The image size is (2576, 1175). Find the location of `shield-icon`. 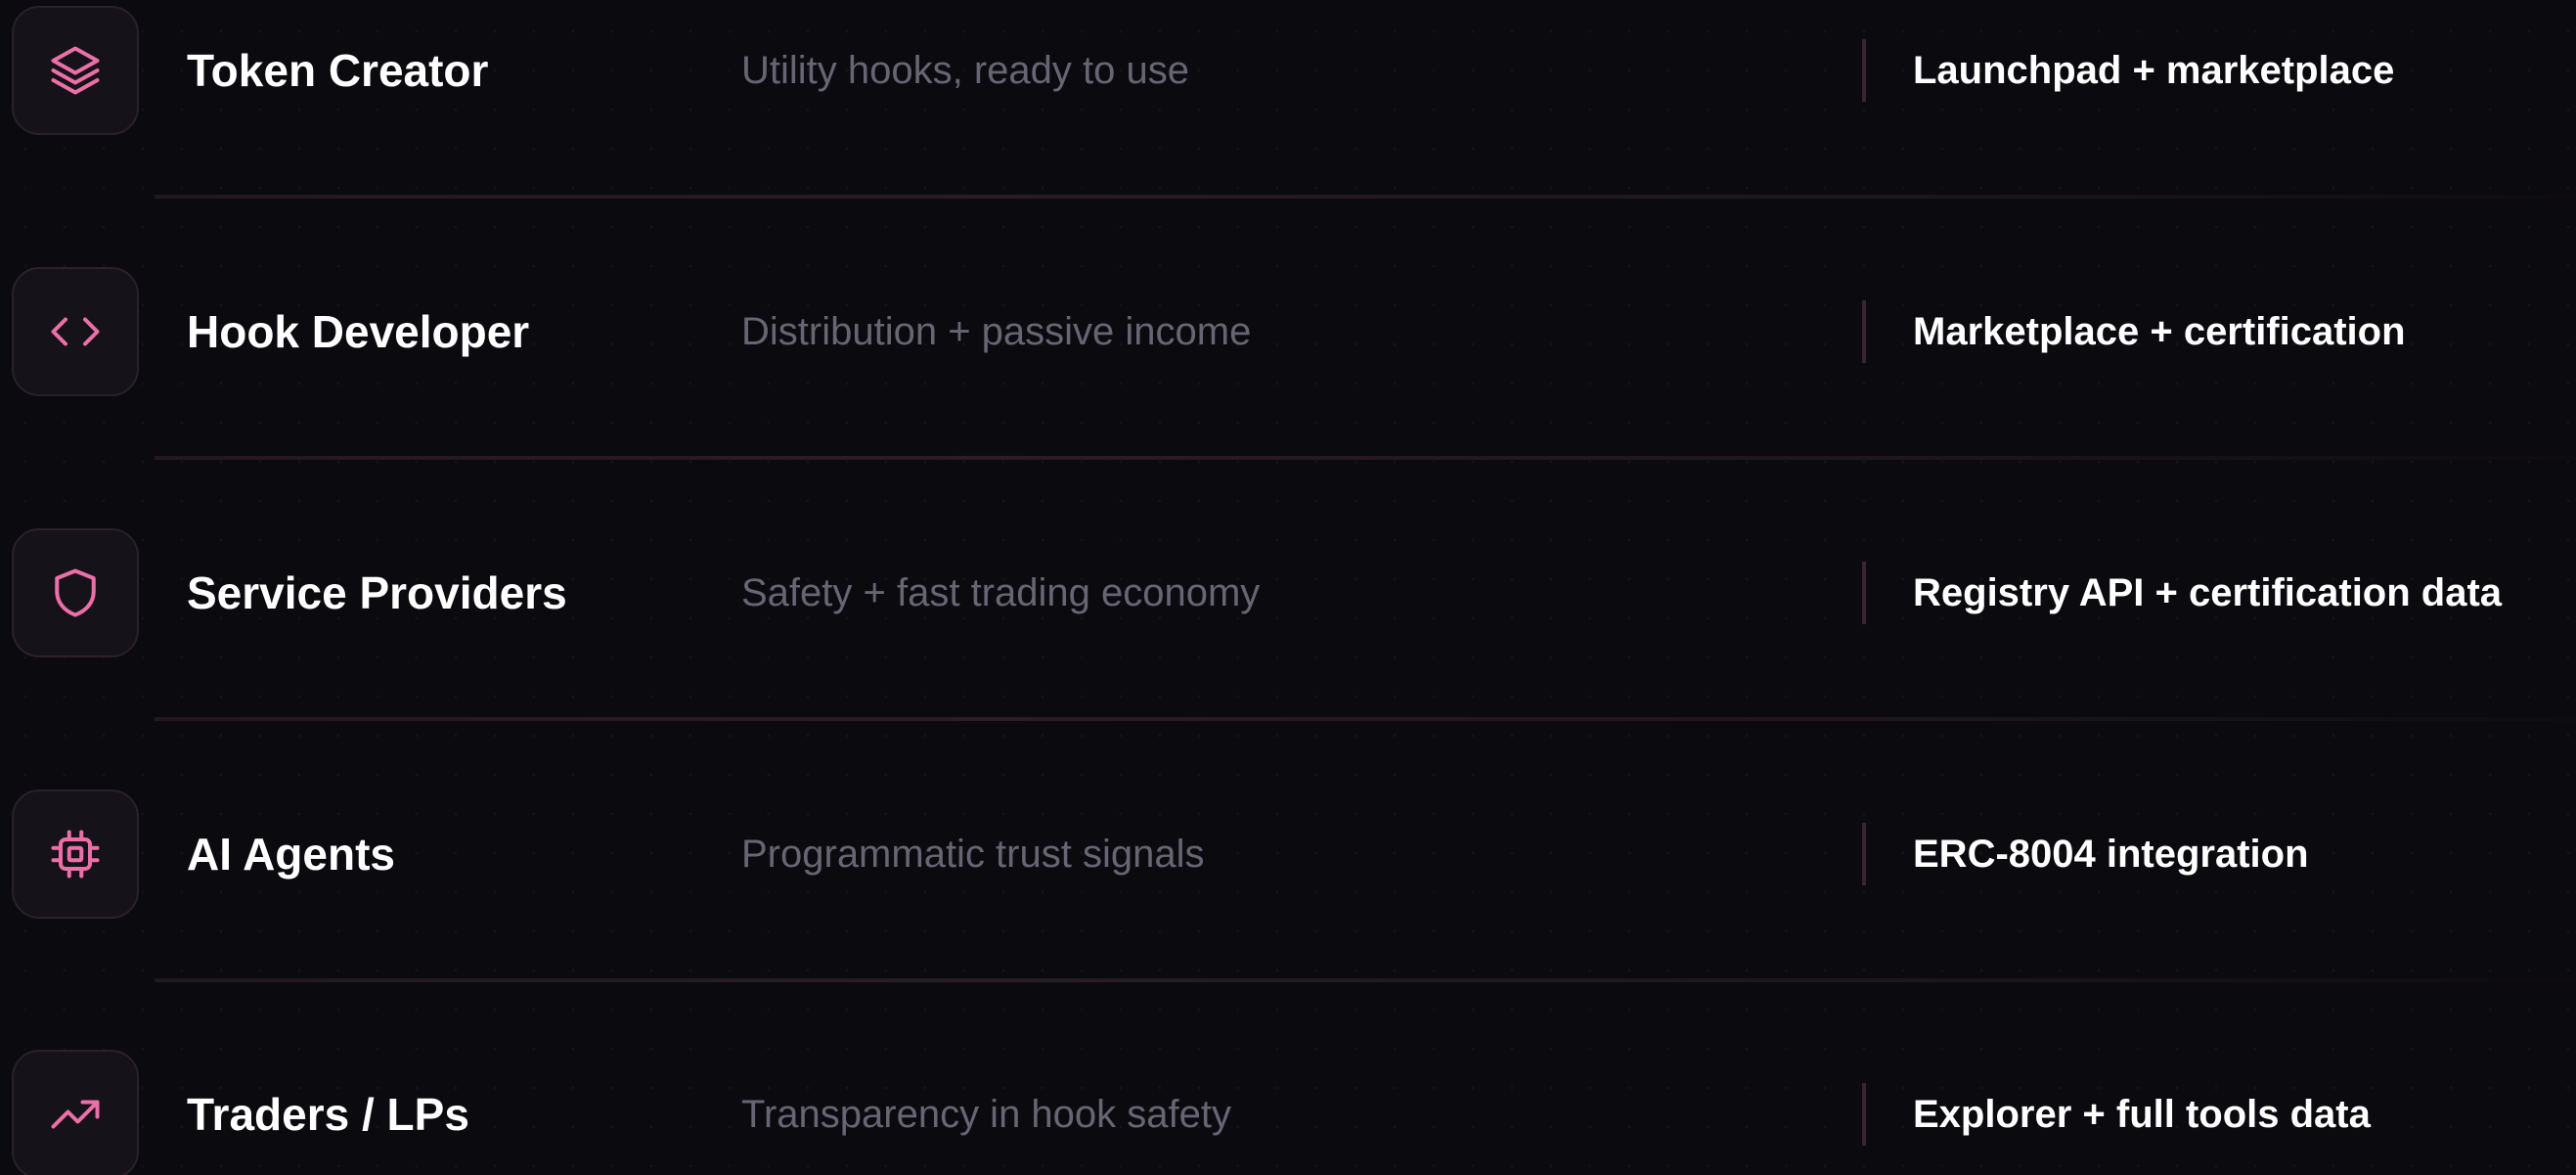

shield-icon is located at coordinates (75, 592).